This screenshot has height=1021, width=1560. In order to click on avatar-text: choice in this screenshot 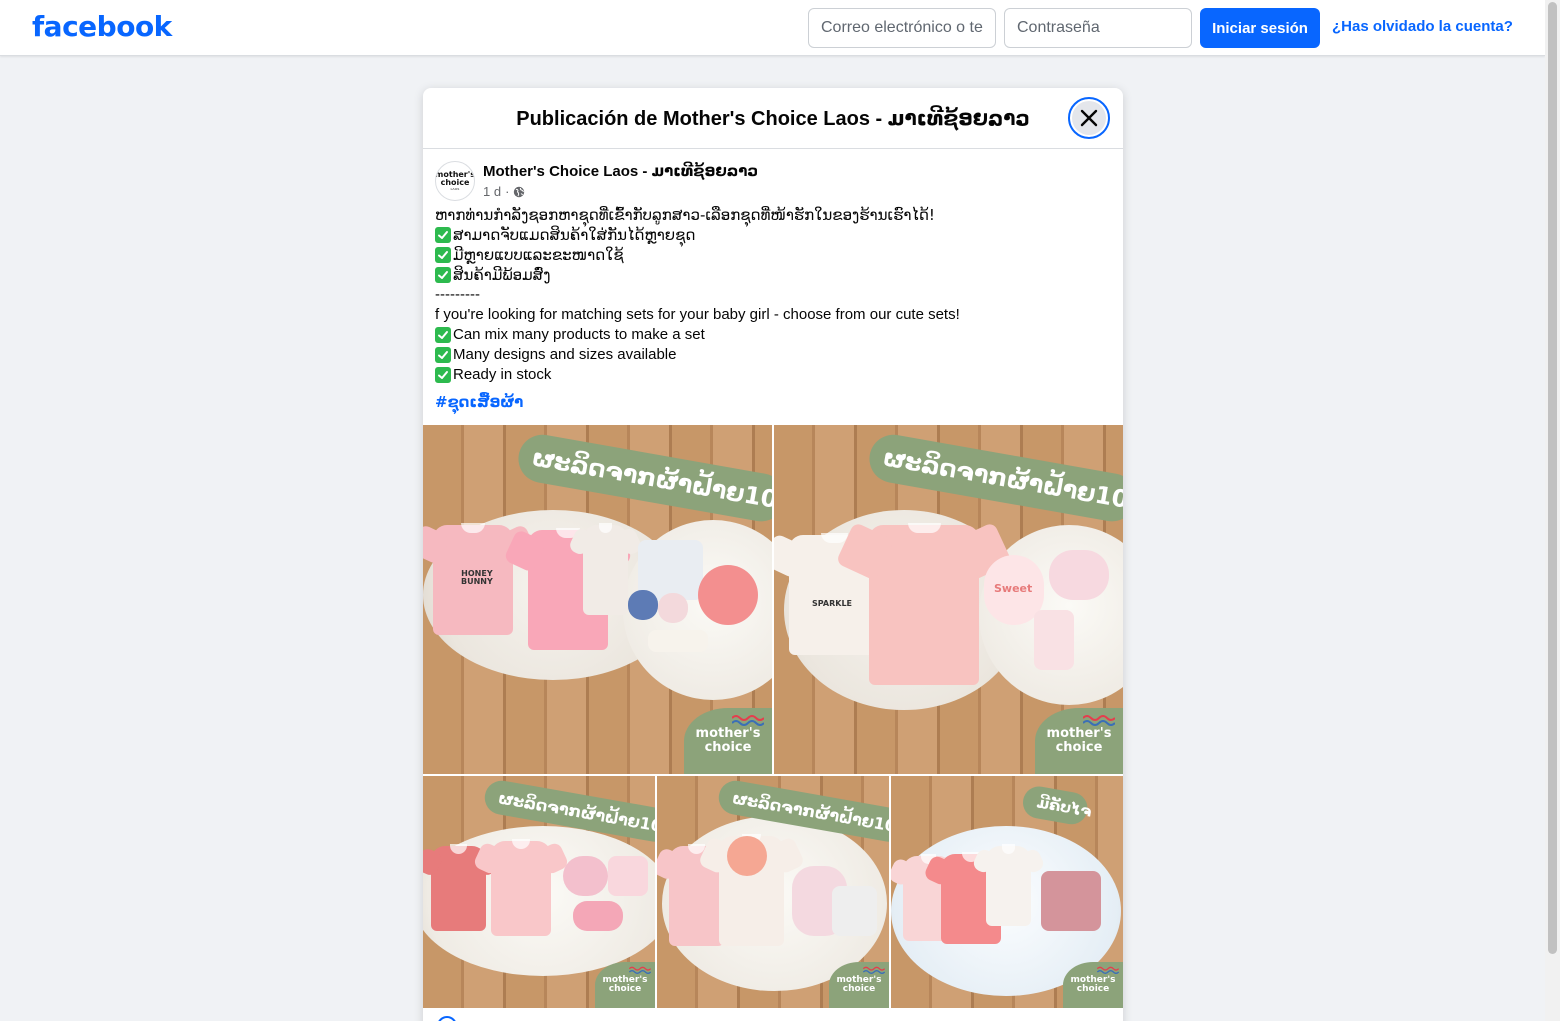, I will do `click(455, 182)`.